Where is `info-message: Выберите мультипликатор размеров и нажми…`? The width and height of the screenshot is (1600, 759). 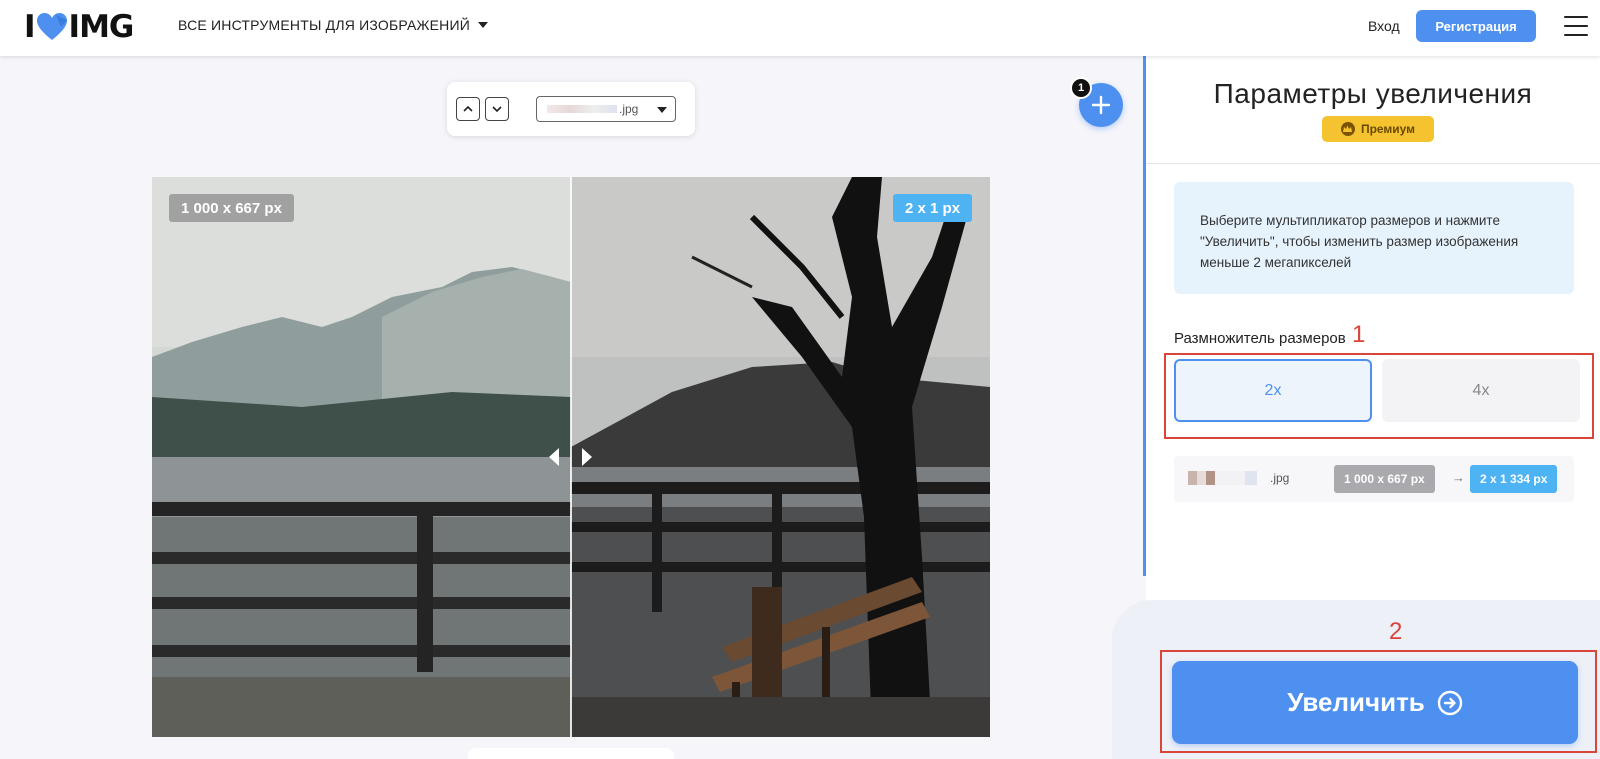
info-message: Выберите мультипликатор размеров и нажми… is located at coordinates (1374, 238).